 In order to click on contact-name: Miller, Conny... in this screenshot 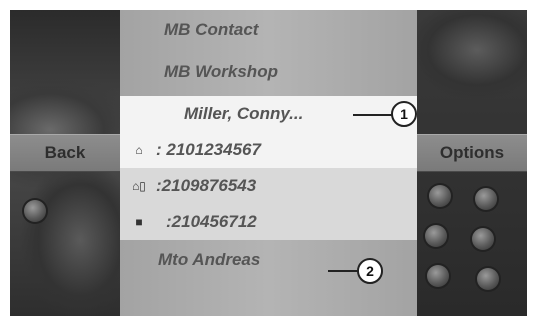, I will do `click(244, 113)`.